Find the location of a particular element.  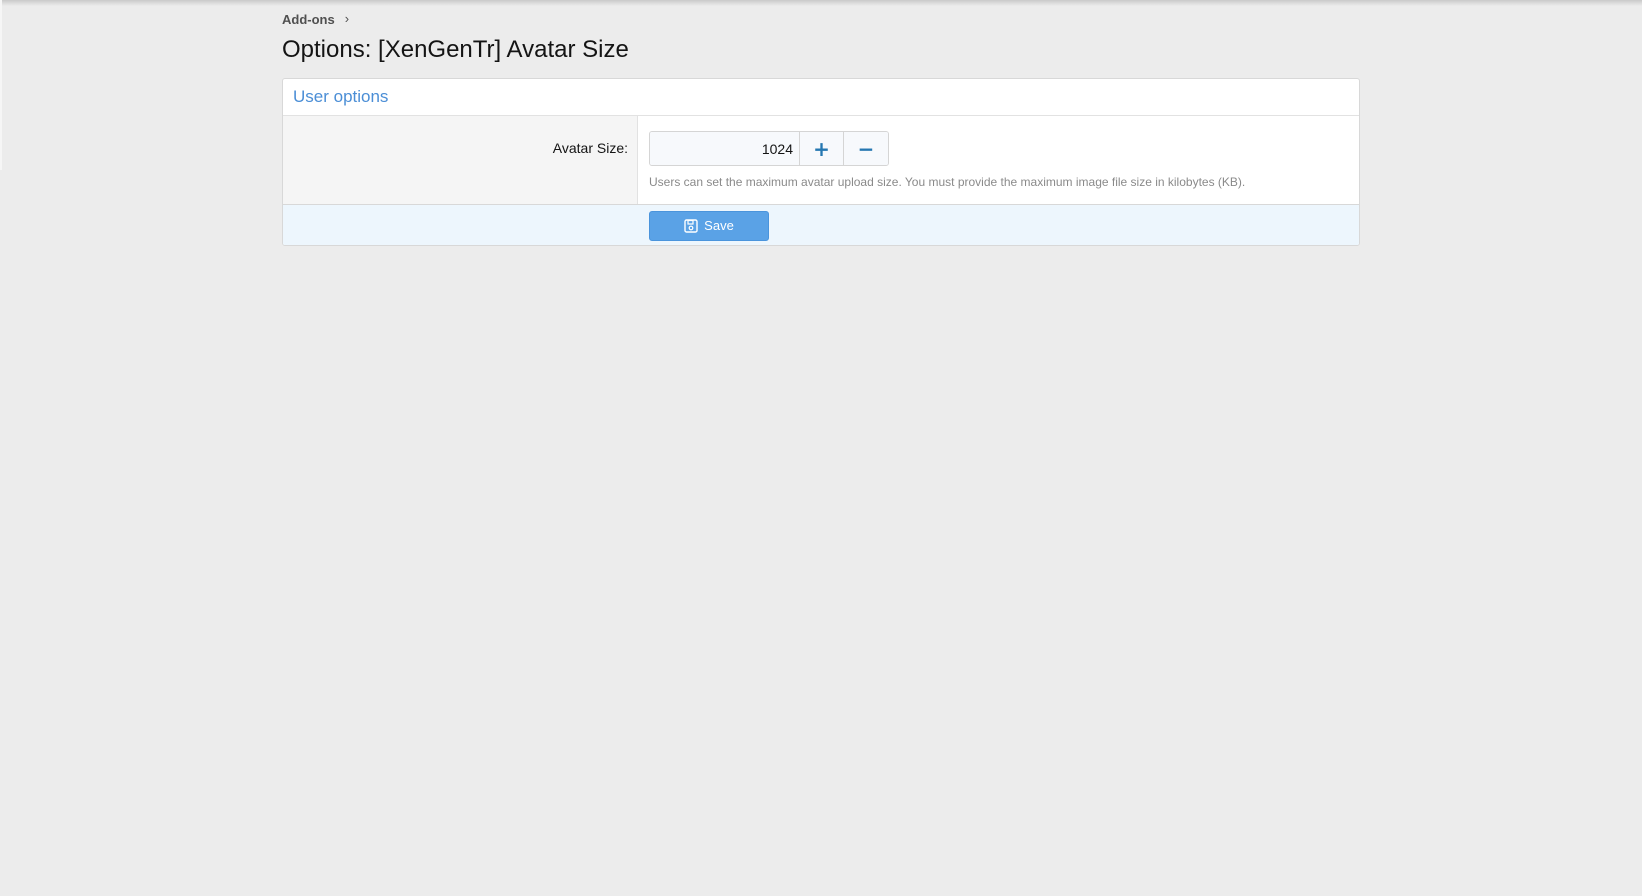

avatar-size-spinbox: + − is located at coordinates (769, 148).